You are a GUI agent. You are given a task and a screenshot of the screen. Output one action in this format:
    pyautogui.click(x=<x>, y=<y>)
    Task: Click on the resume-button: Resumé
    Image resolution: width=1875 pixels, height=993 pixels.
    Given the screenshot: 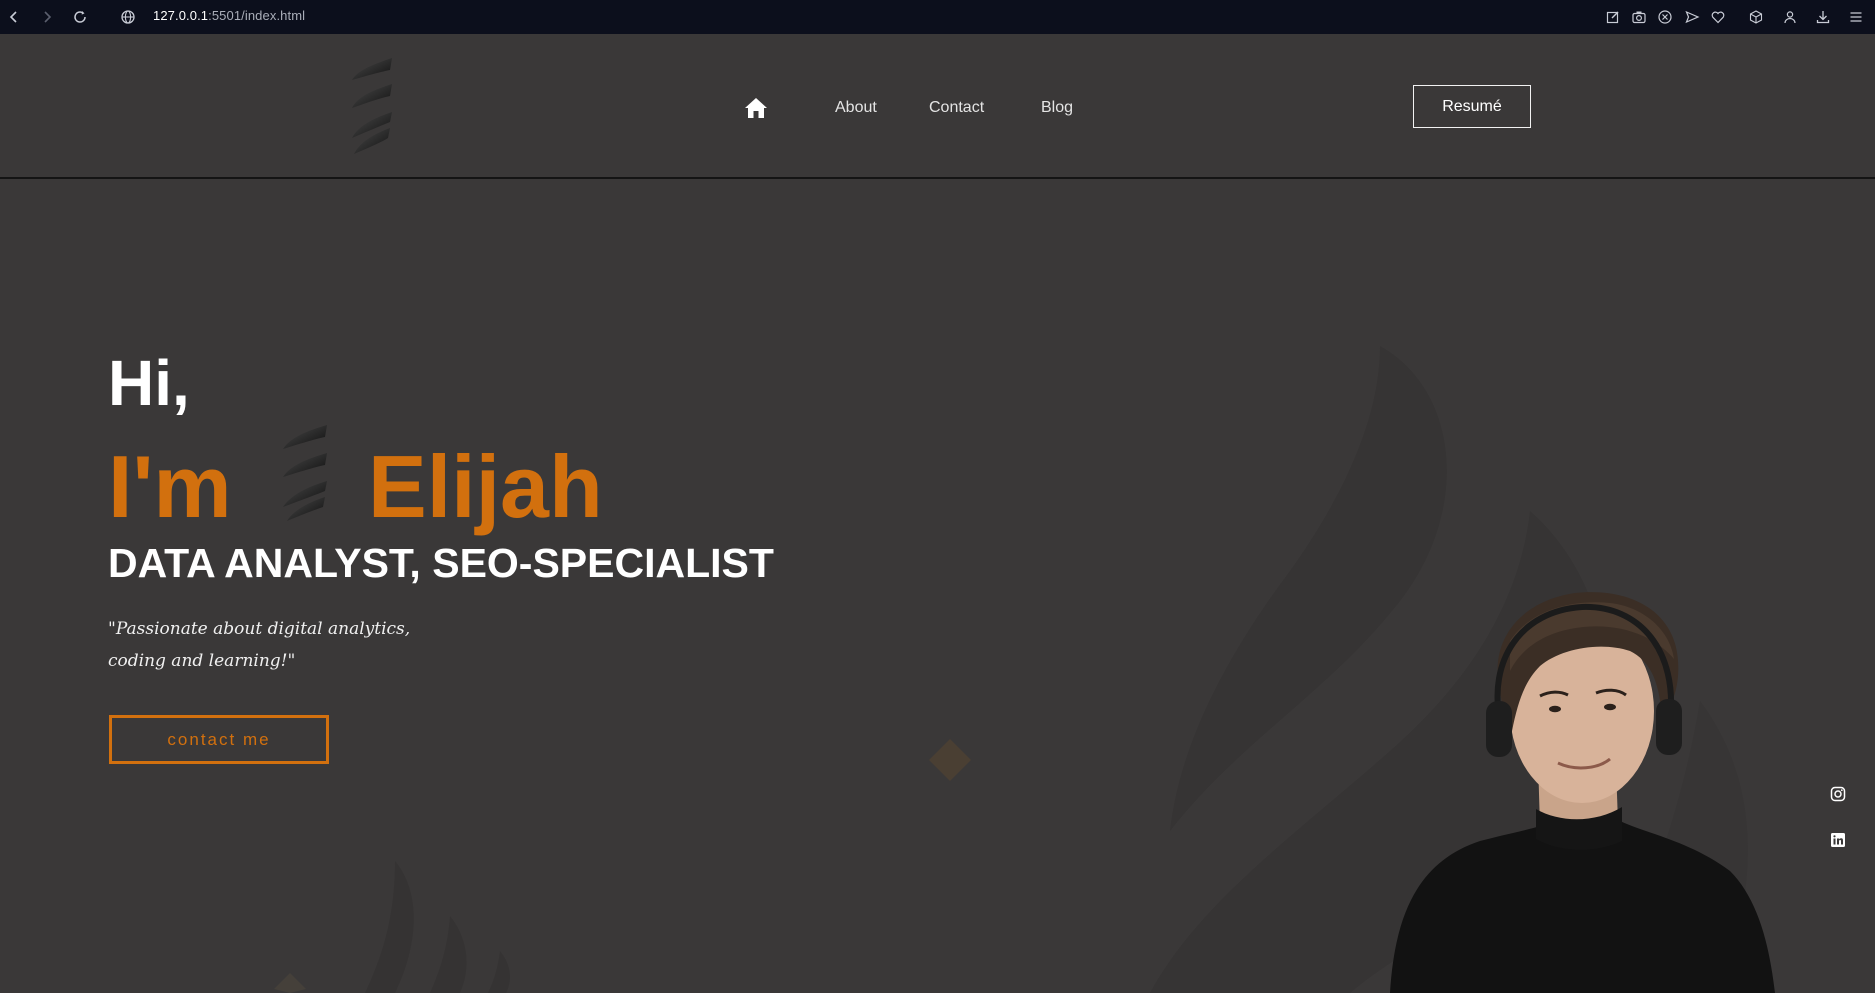 What is the action you would take?
    pyautogui.click(x=1472, y=106)
    